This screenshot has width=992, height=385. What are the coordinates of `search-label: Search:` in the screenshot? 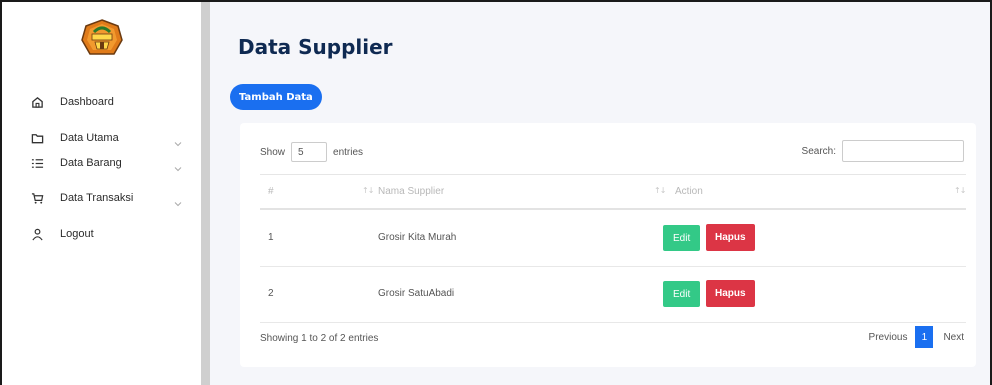 It's located at (818, 151).